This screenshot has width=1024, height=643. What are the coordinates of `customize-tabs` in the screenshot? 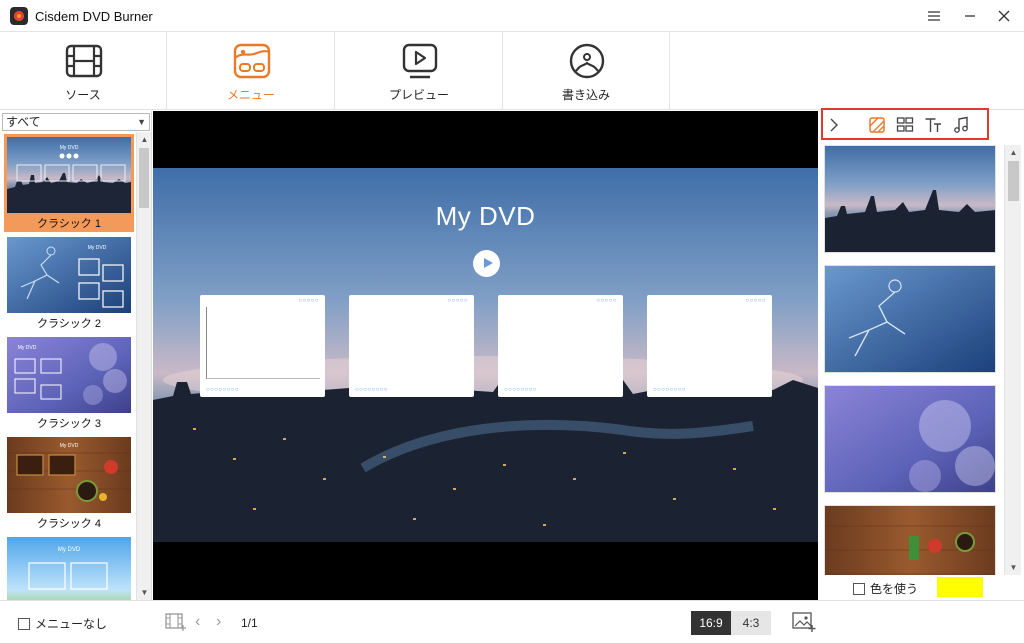 It's located at (905, 124).